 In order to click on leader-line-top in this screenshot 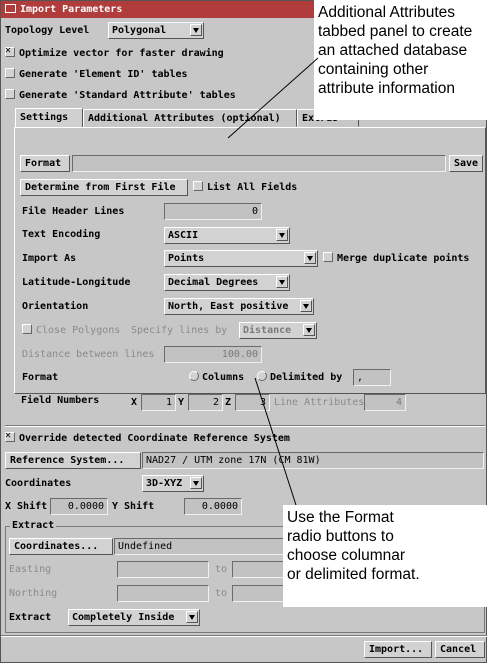, I will do `click(273, 98)`.